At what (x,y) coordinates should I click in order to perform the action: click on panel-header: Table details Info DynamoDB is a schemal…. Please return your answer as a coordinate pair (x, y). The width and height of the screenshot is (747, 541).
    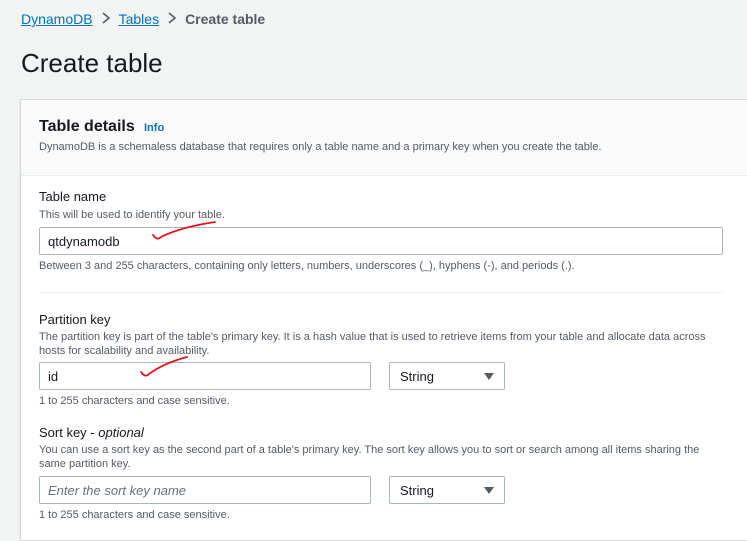
    Looking at the image, I should click on (384, 138).